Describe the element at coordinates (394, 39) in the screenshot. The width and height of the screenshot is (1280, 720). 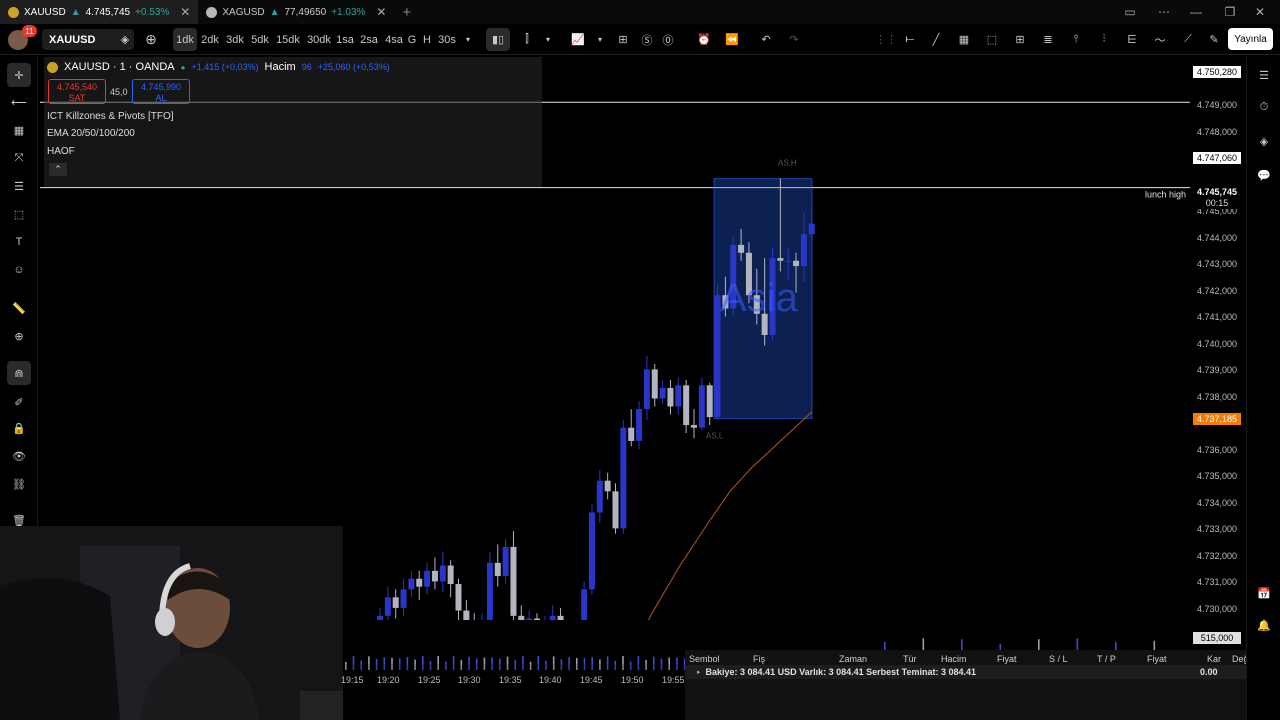
I see `interval-4sa: 4sa` at that location.